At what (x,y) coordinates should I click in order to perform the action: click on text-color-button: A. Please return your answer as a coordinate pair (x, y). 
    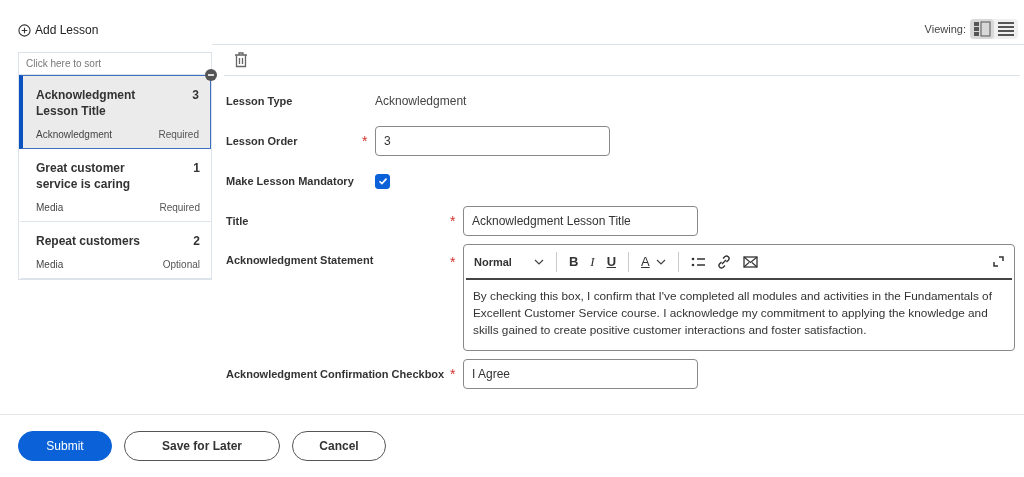
    Looking at the image, I should click on (653, 261).